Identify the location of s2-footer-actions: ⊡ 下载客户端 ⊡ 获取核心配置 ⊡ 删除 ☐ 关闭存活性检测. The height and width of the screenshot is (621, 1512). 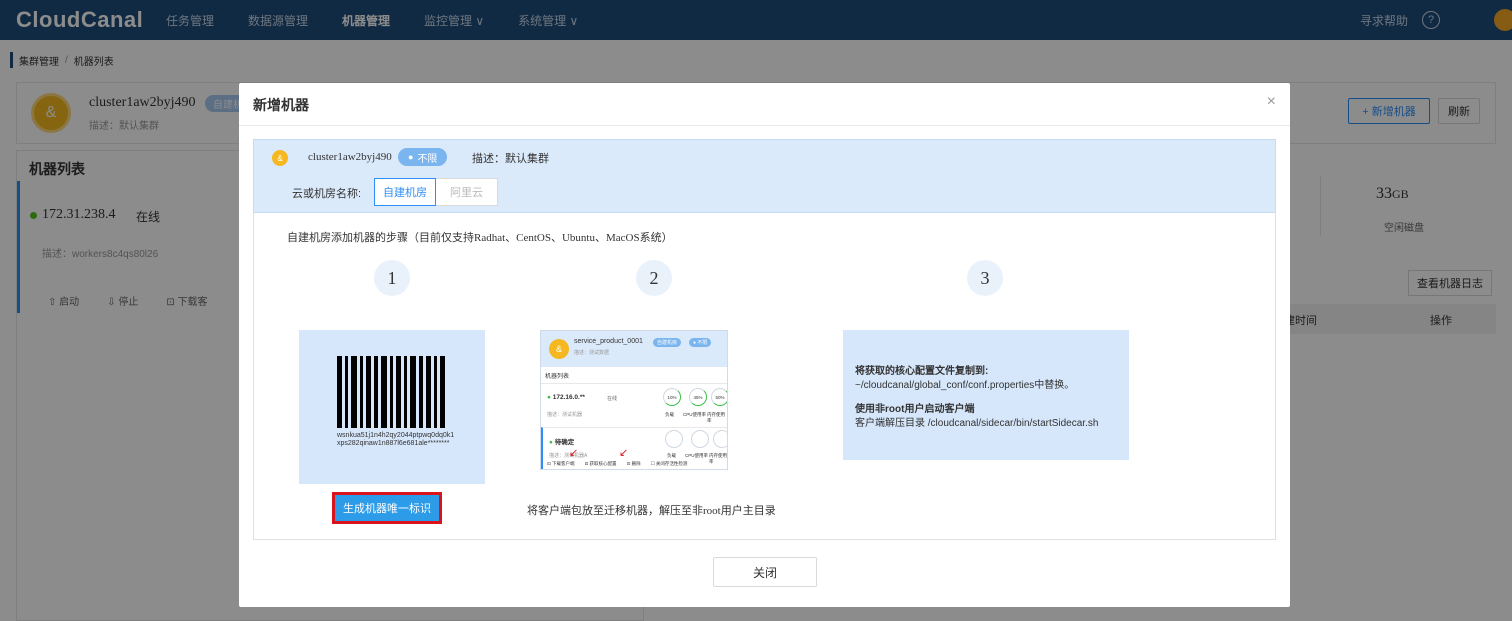
(617, 464).